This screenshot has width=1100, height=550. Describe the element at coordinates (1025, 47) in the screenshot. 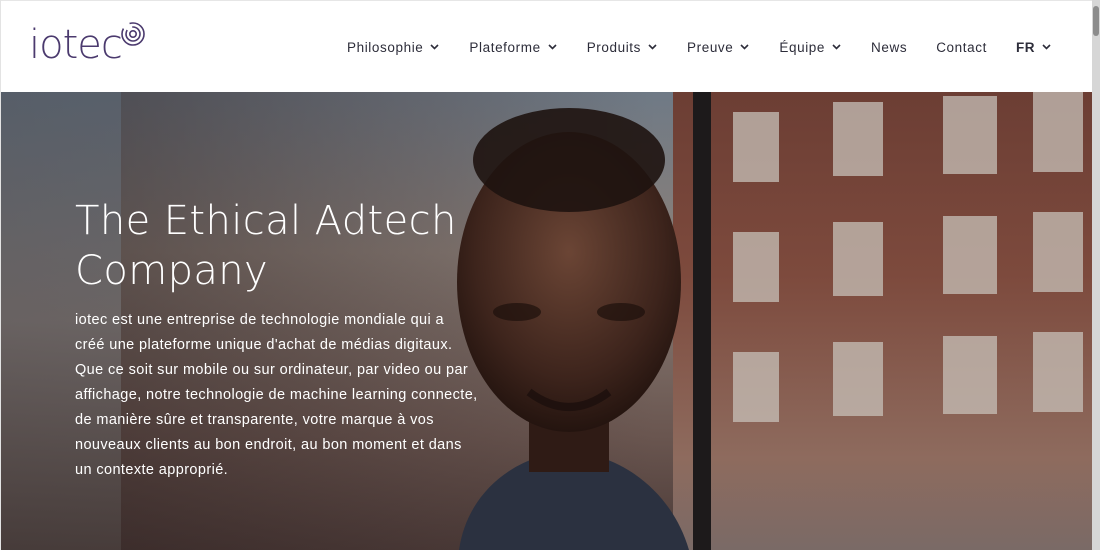

I see `language-label: FR` at that location.